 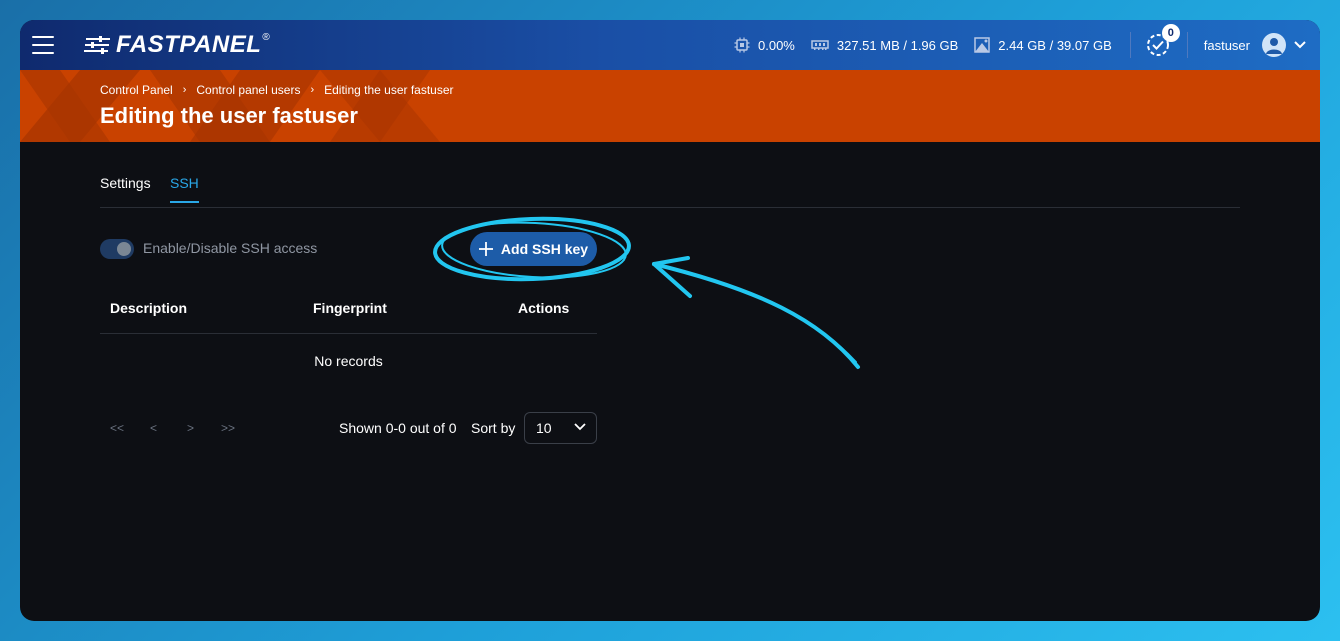 I want to click on memory-stat: 327.51 MB / 1.96 GB, so click(x=884, y=45).